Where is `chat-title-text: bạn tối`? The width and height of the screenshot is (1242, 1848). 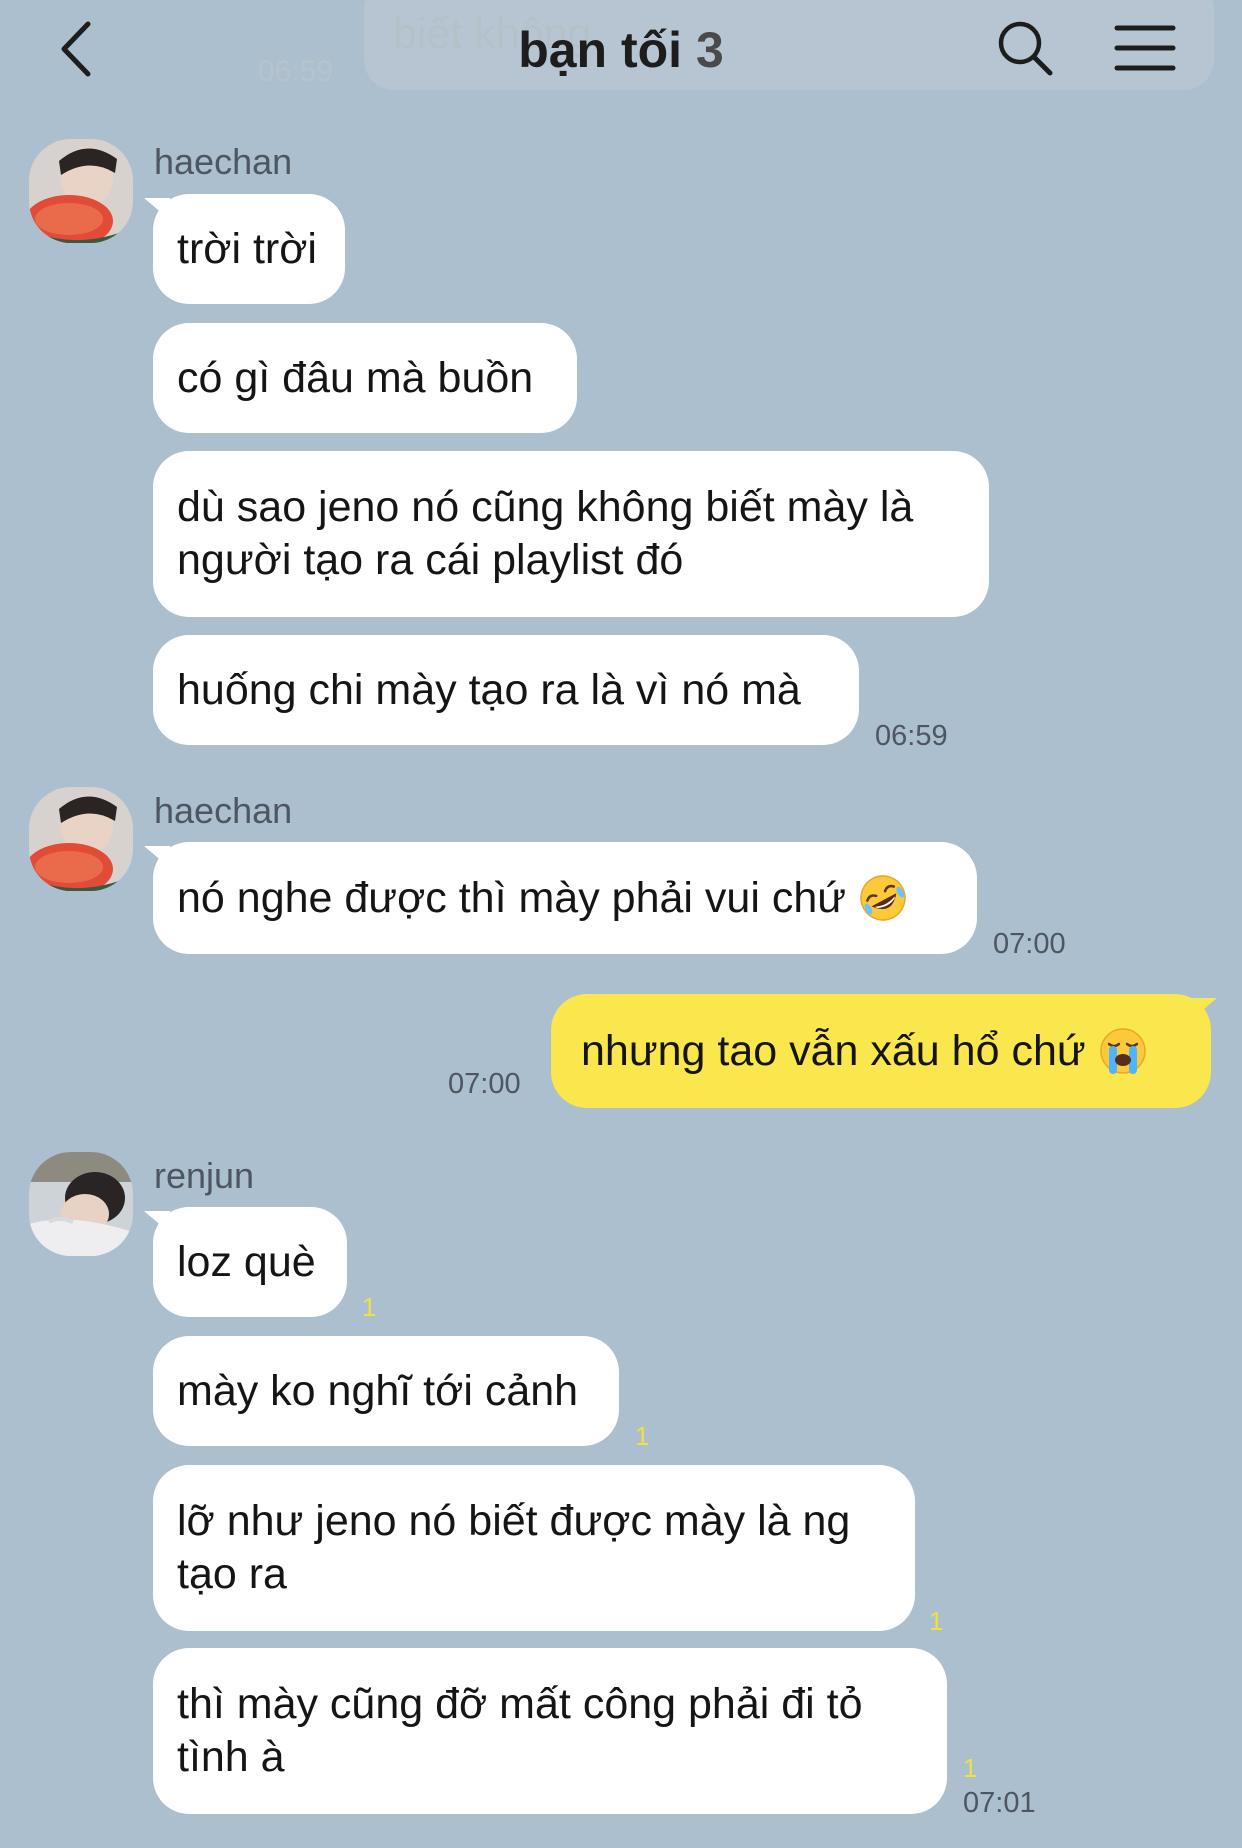 chat-title-text: bạn tối is located at coordinates (600, 50).